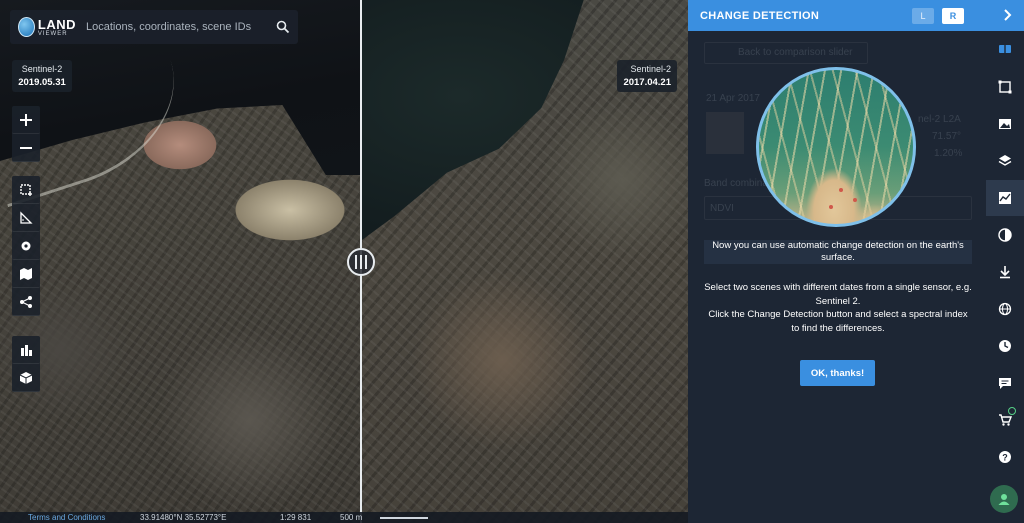 This screenshot has width=1024, height=523. What do you see at coordinates (361, 262) in the screenshot?
I see `compare-slider-handle` at bounding box center [361, 262].